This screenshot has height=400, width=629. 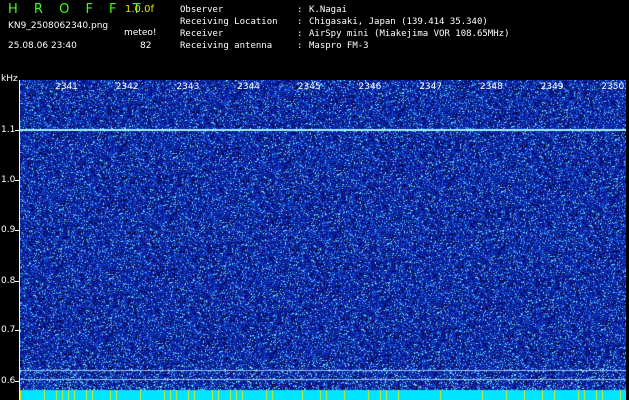 What do you see at coordinates (491, 87) in the screenshot?
I see `x-tick-label: 2348` at bounding box center [491, 87].